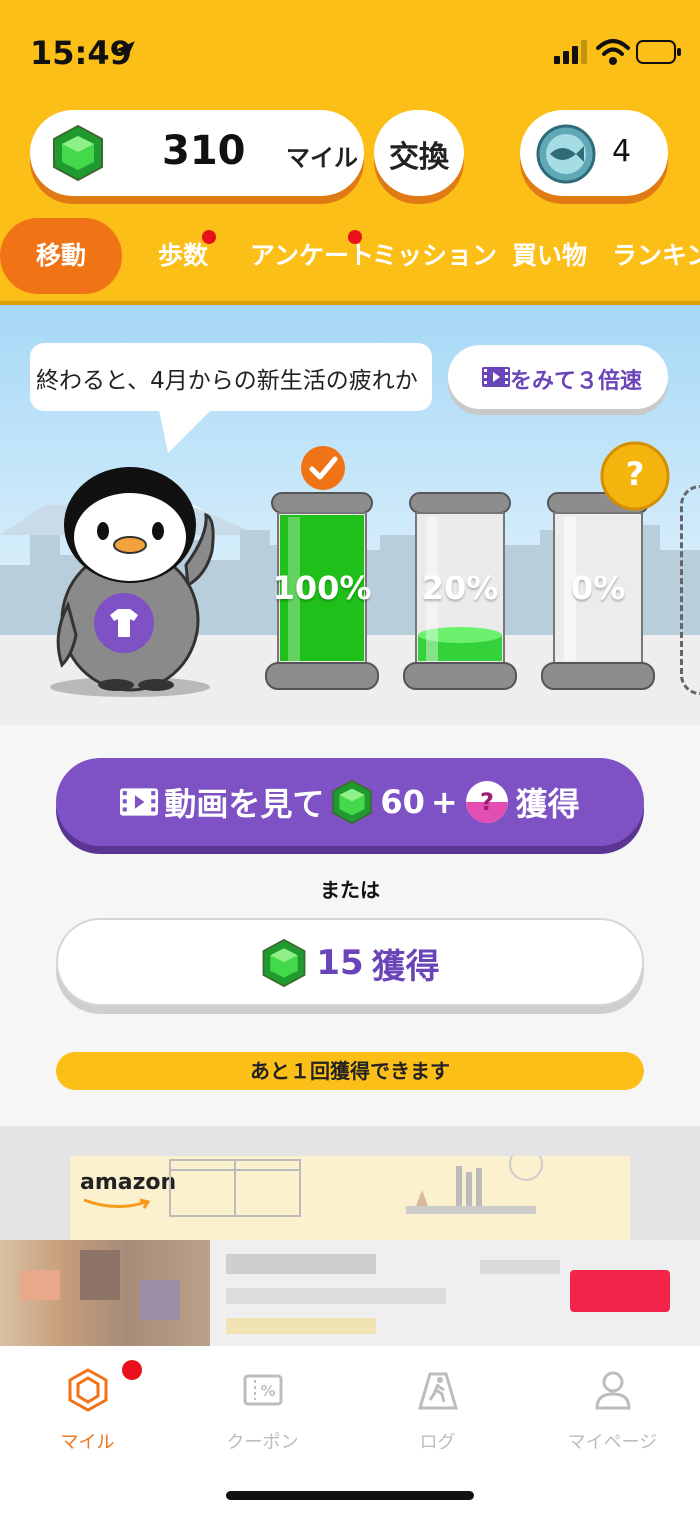 The height and width of the screenshot is (1515, 700). I want to click on amazon-logo-text: amazon, so click(128, 1182).